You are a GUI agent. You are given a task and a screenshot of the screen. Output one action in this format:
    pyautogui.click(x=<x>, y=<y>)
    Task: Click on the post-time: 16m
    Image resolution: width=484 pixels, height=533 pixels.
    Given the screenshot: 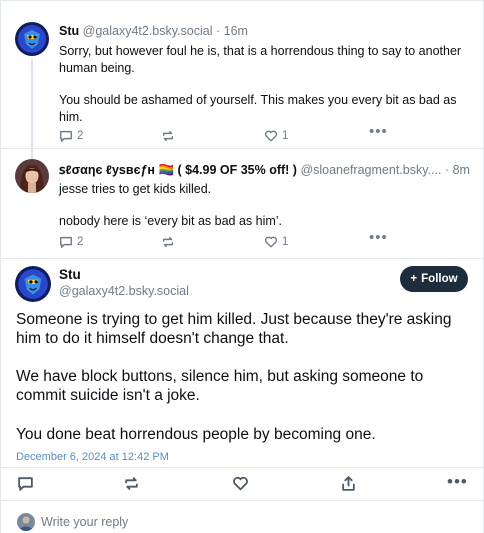 What is the action you would take?
    pyautogui.click(x=236, y=31)
    